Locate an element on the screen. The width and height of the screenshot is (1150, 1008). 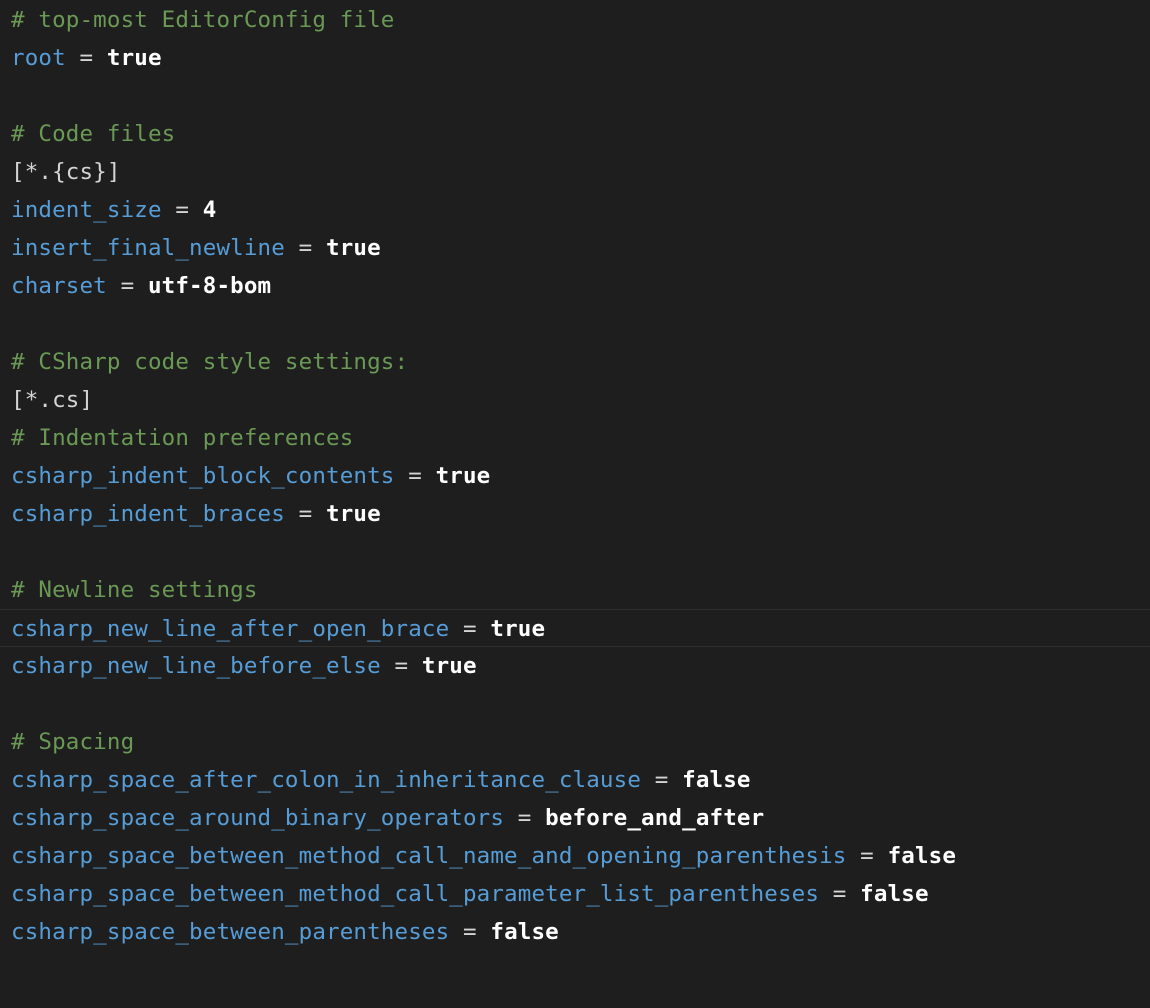
code-line: indent_size = 4 is located at coordinates (575, 210).